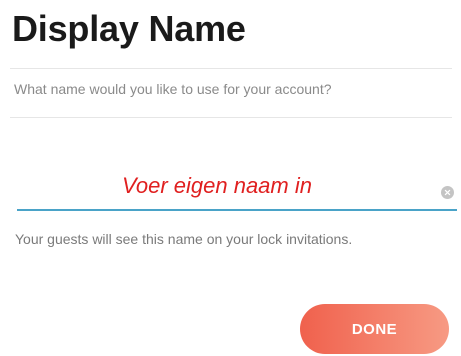 The height and width of the screenshot is (356, 461). I want to click on page-title: Display Name, so click(129, 28).